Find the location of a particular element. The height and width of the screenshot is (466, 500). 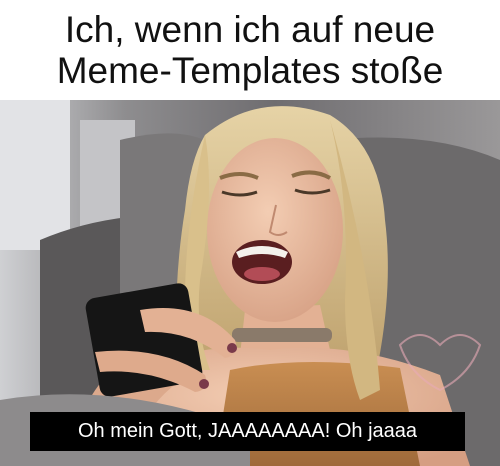

subtitle-text: Oh mein Gott, JAAAAAAAA! Oh jaaaa is located at coordinates (247, 431).